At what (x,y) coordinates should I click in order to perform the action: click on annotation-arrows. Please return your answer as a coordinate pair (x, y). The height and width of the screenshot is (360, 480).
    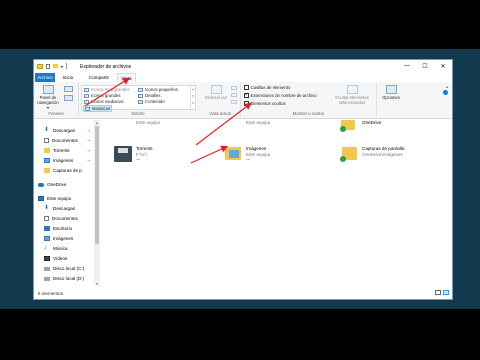
    Looking at the image, I should click on (168, 120).